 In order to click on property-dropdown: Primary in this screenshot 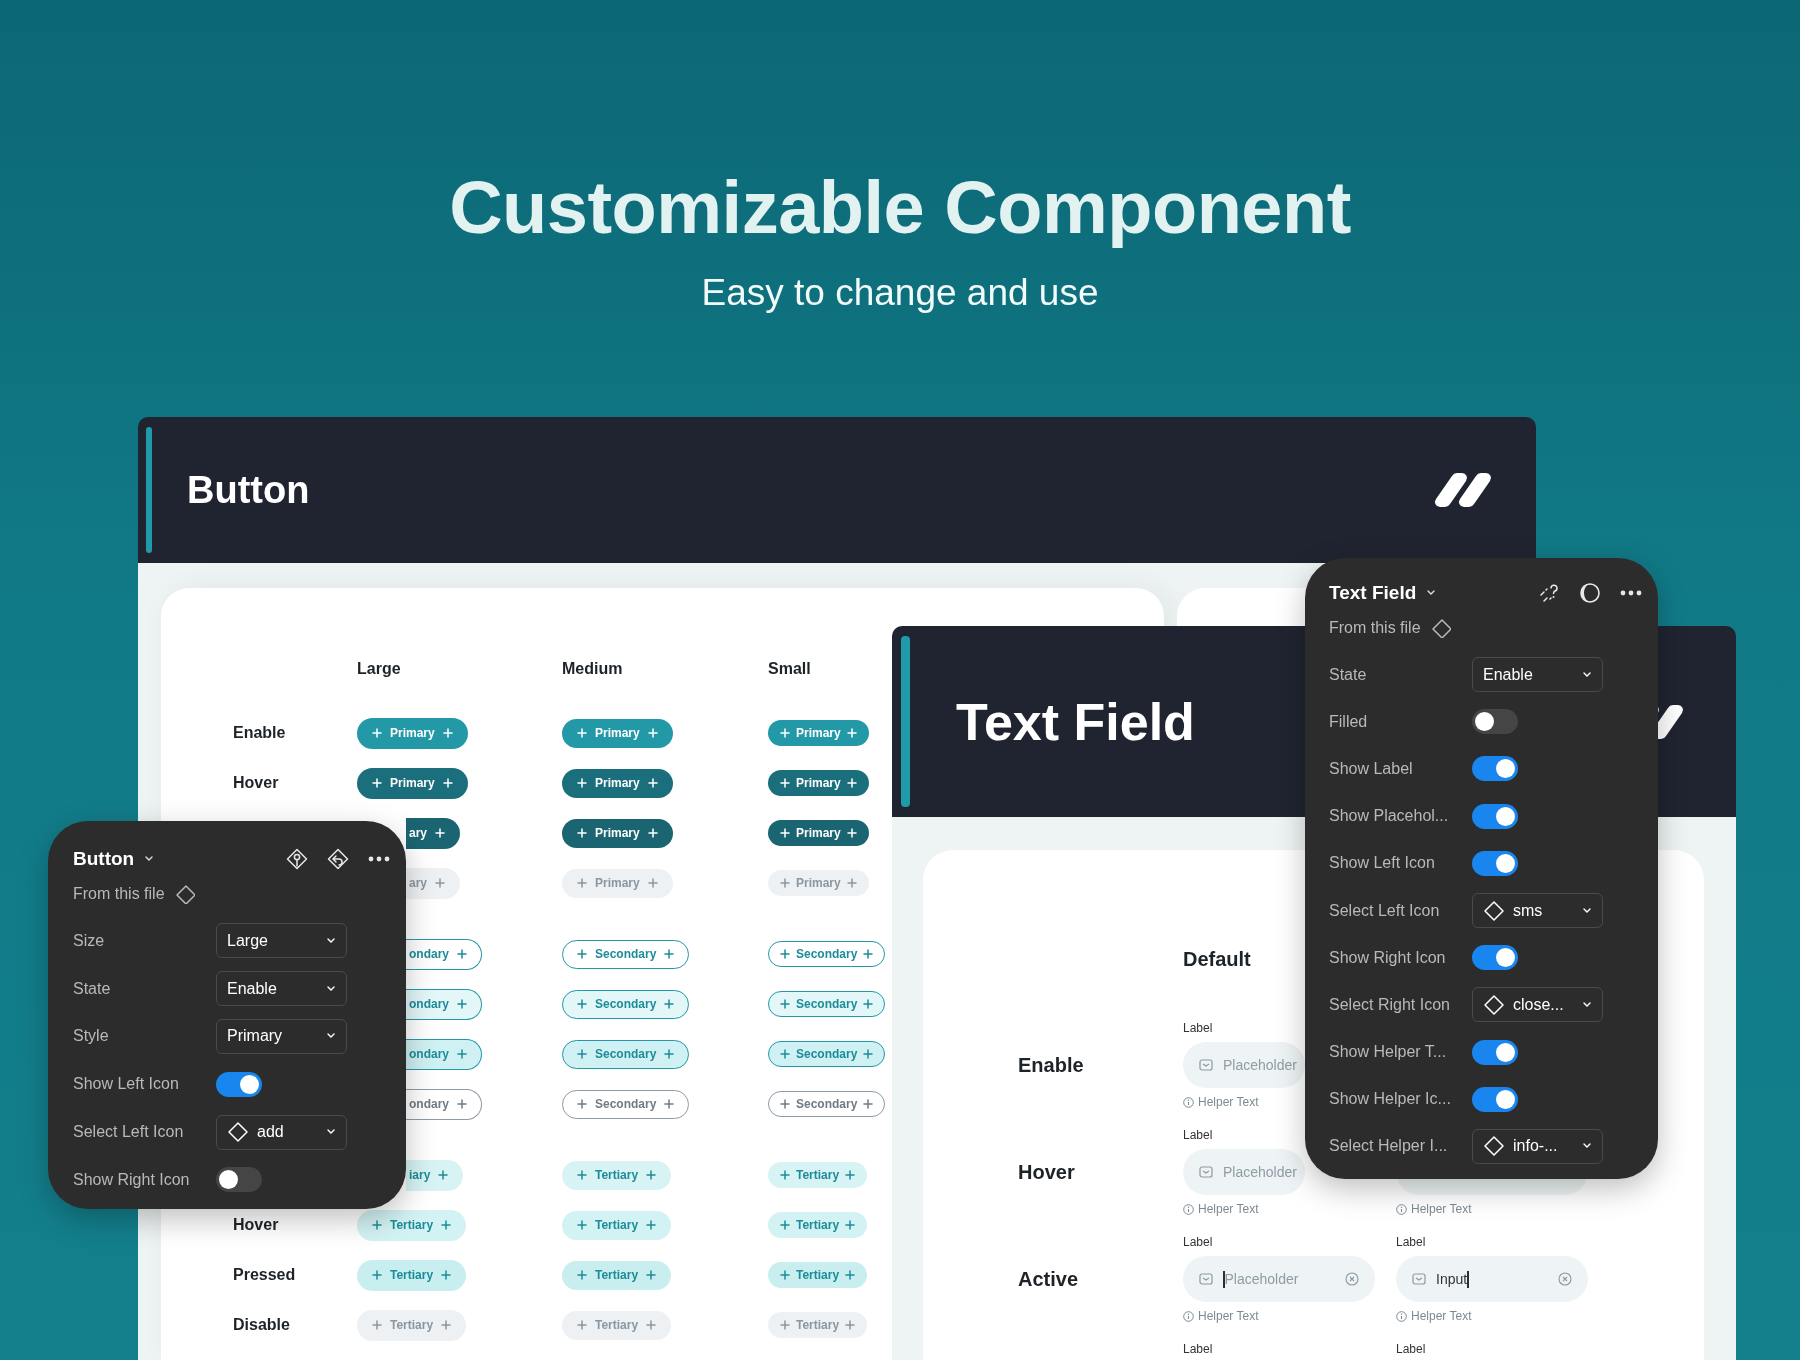, I will do `click(281, 1036)`.